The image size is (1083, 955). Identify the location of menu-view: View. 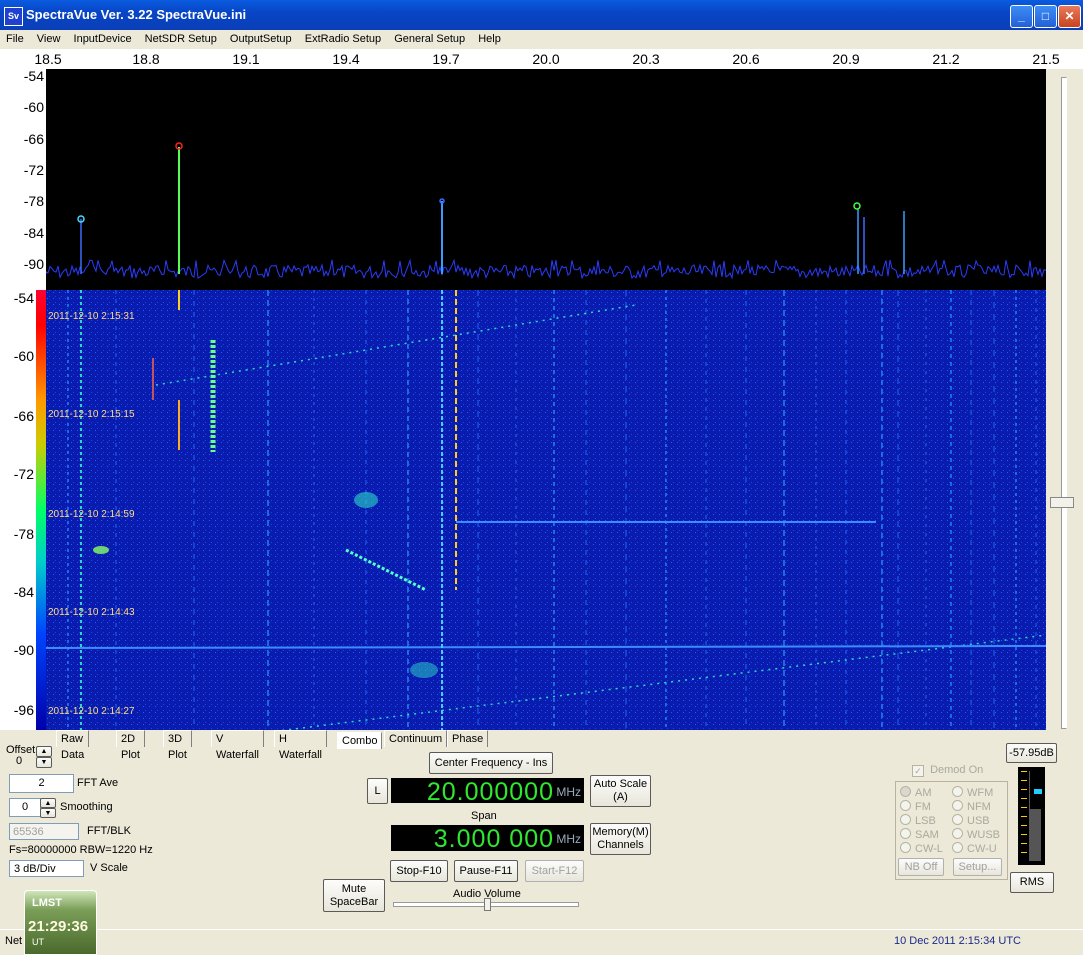
(49, 37).